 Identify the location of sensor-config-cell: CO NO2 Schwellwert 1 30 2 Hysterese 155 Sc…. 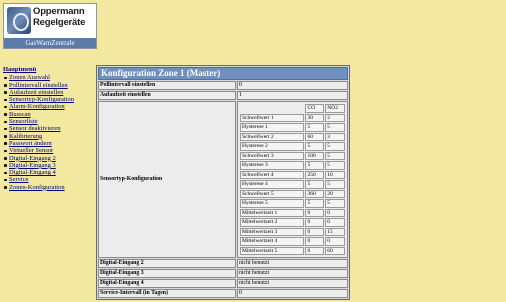
(292, 179).